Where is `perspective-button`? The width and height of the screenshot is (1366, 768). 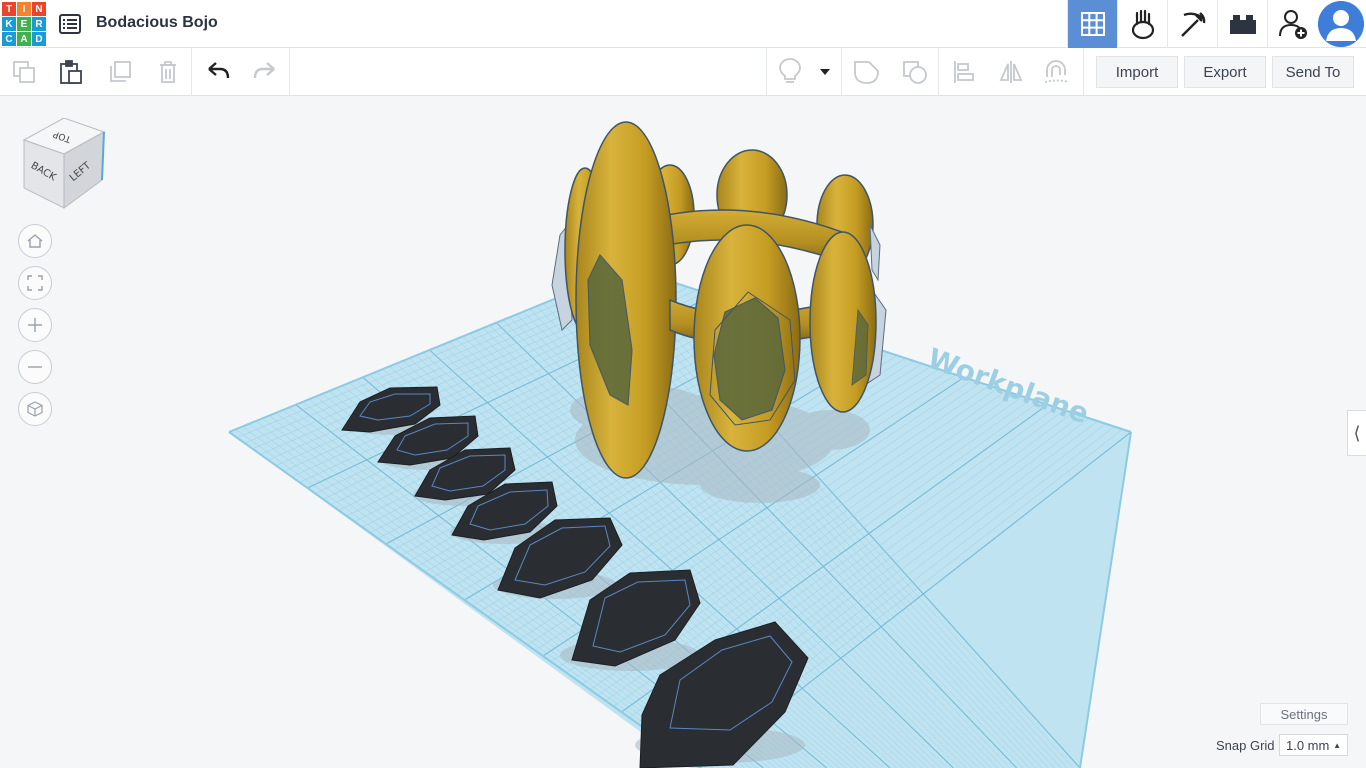
perspective-button is located at coordinates (35, 409).